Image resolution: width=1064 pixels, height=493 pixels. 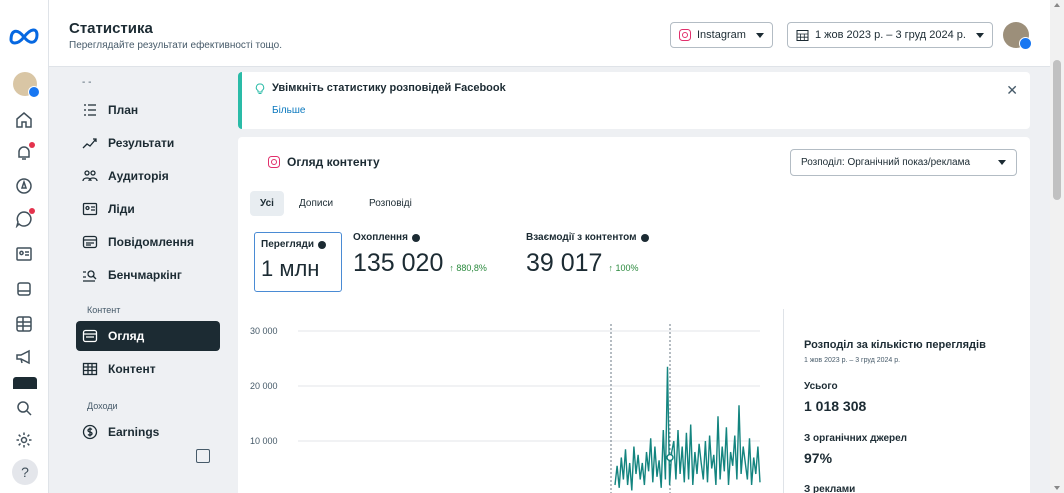 I want to click on banner-more-link: Більше, so click(x=288, y=110).